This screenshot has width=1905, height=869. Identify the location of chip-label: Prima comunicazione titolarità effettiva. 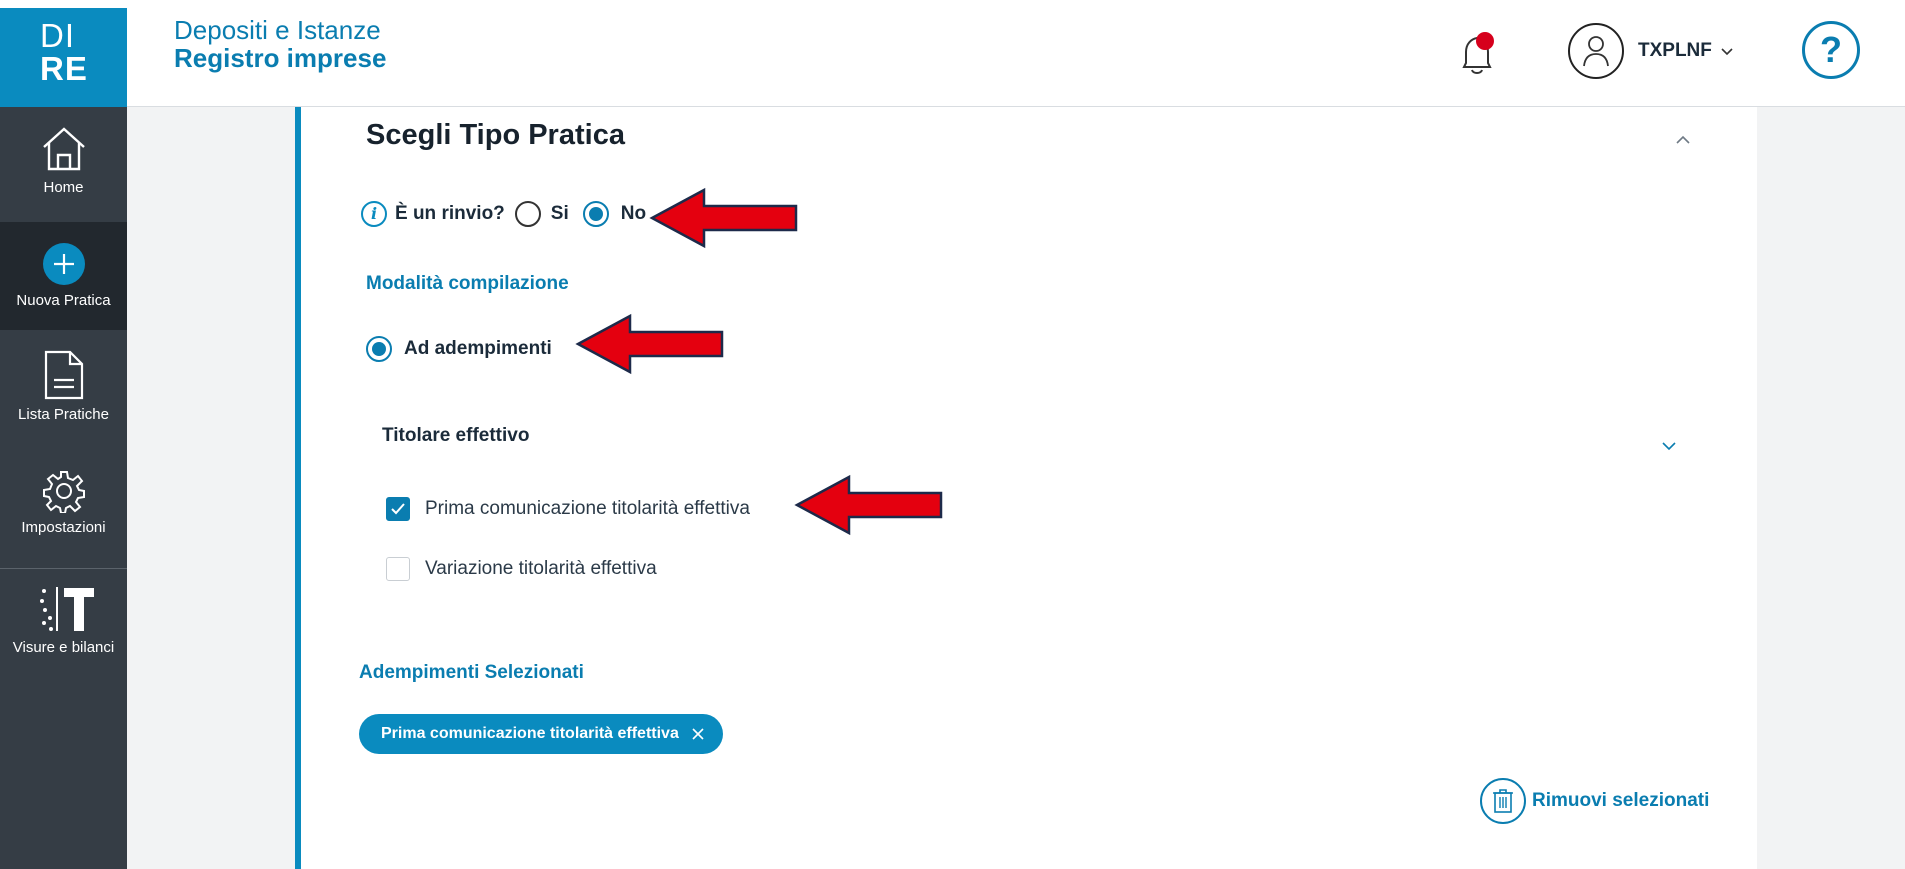
(530, 733).